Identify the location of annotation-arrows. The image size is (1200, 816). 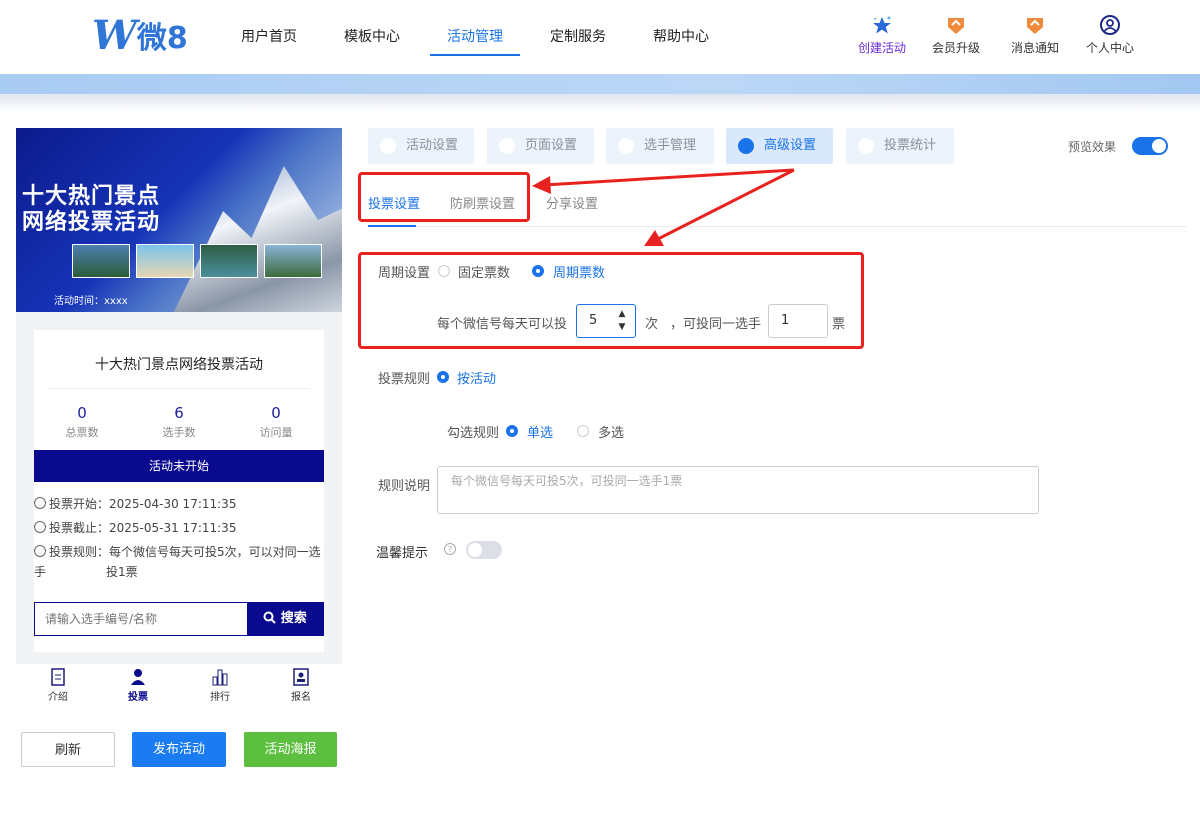
(663, 207).